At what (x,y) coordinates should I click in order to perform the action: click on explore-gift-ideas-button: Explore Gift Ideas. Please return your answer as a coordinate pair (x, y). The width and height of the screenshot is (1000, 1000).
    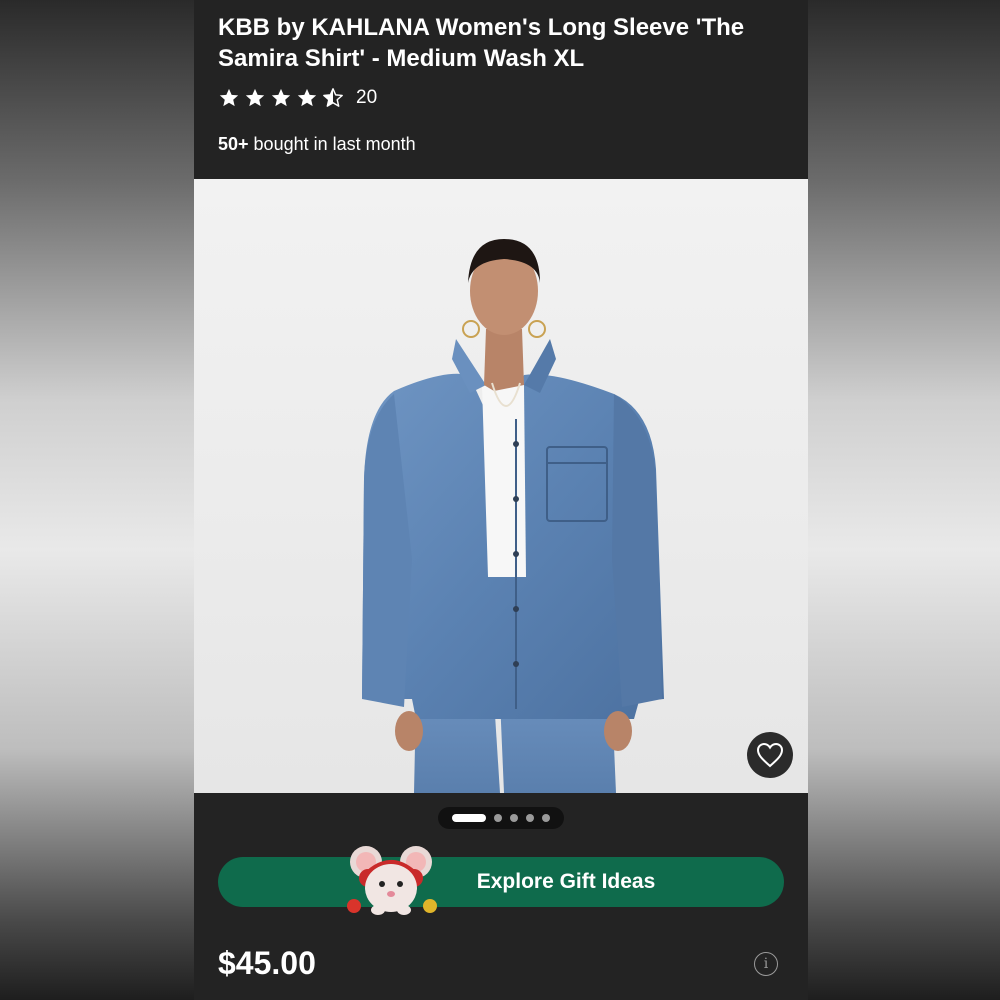
    Looking at the image, I should click on (501, 882).